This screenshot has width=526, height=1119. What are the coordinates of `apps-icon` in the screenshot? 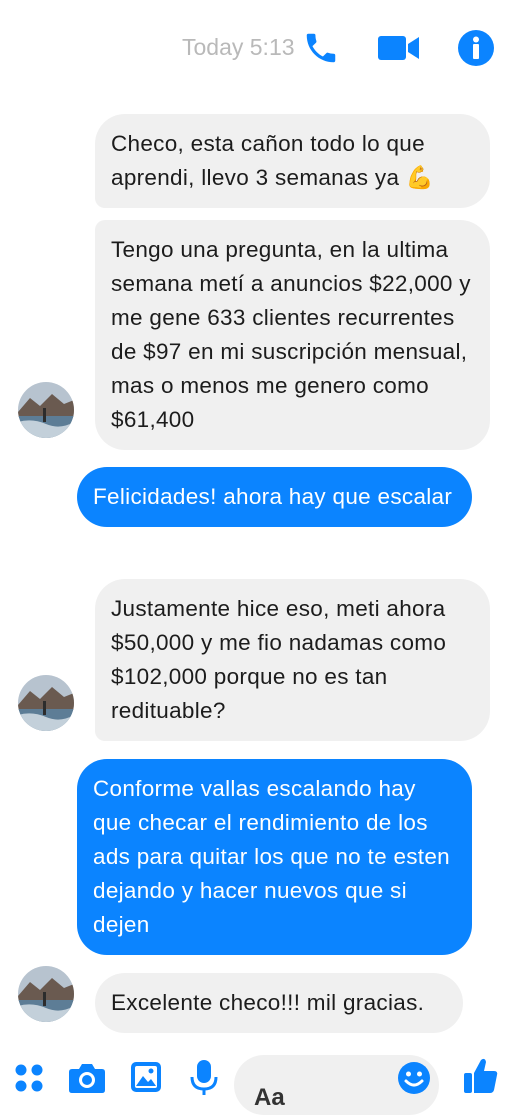 It's located at (29, 1078).